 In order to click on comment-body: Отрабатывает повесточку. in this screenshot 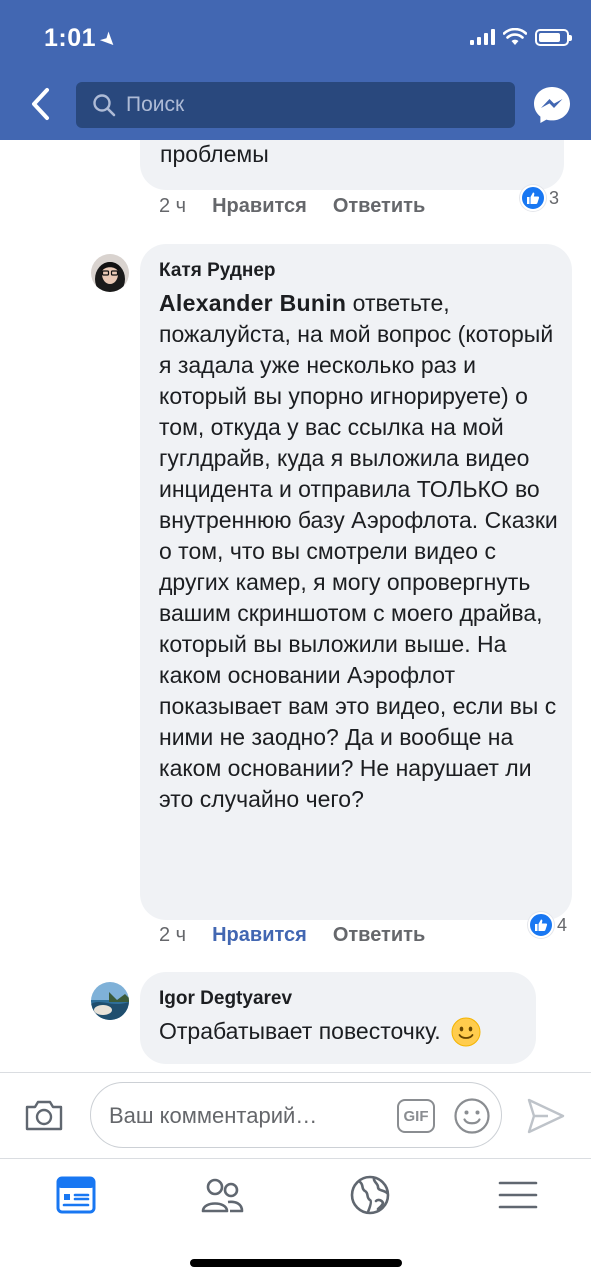, I will do `click(300, 1031)`.